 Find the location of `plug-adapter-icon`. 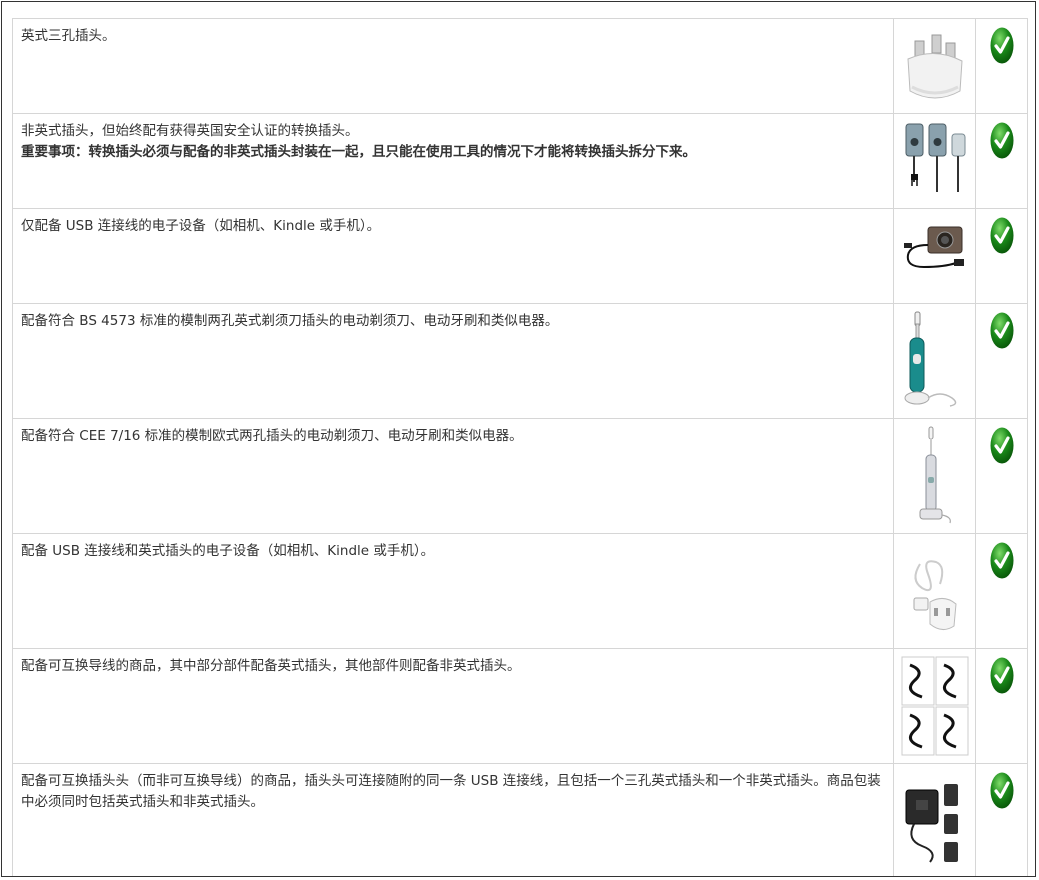

plug-adapter-icon is located at coordinates (935, 157).